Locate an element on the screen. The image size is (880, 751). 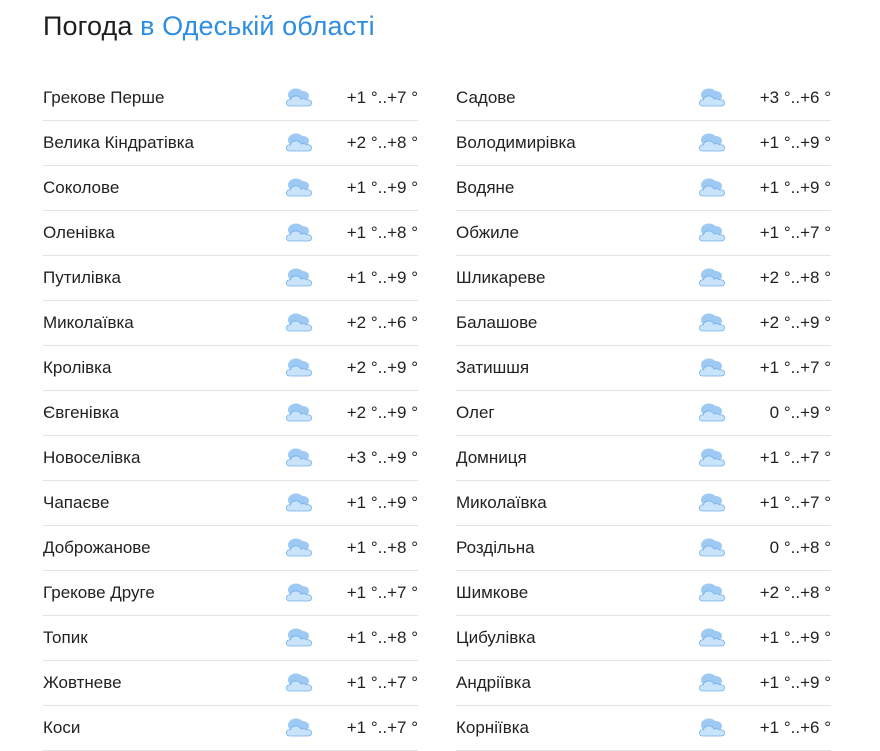
city-row: Грекове Друге +1 °..+7 ° is located at coordinates (230, 593).